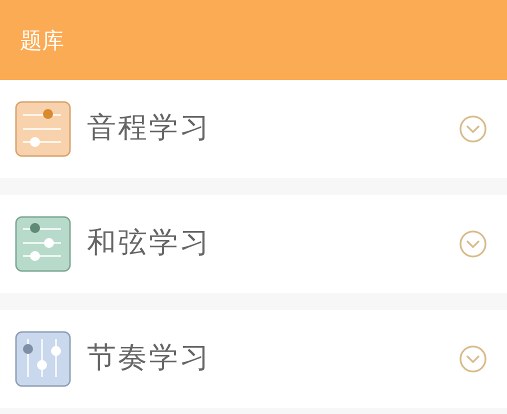 This screenshot has height=414, width=507. Describe the element at coordinates (149, 358) in the screenshot. I see `section-label: 节奏学习` at that location.